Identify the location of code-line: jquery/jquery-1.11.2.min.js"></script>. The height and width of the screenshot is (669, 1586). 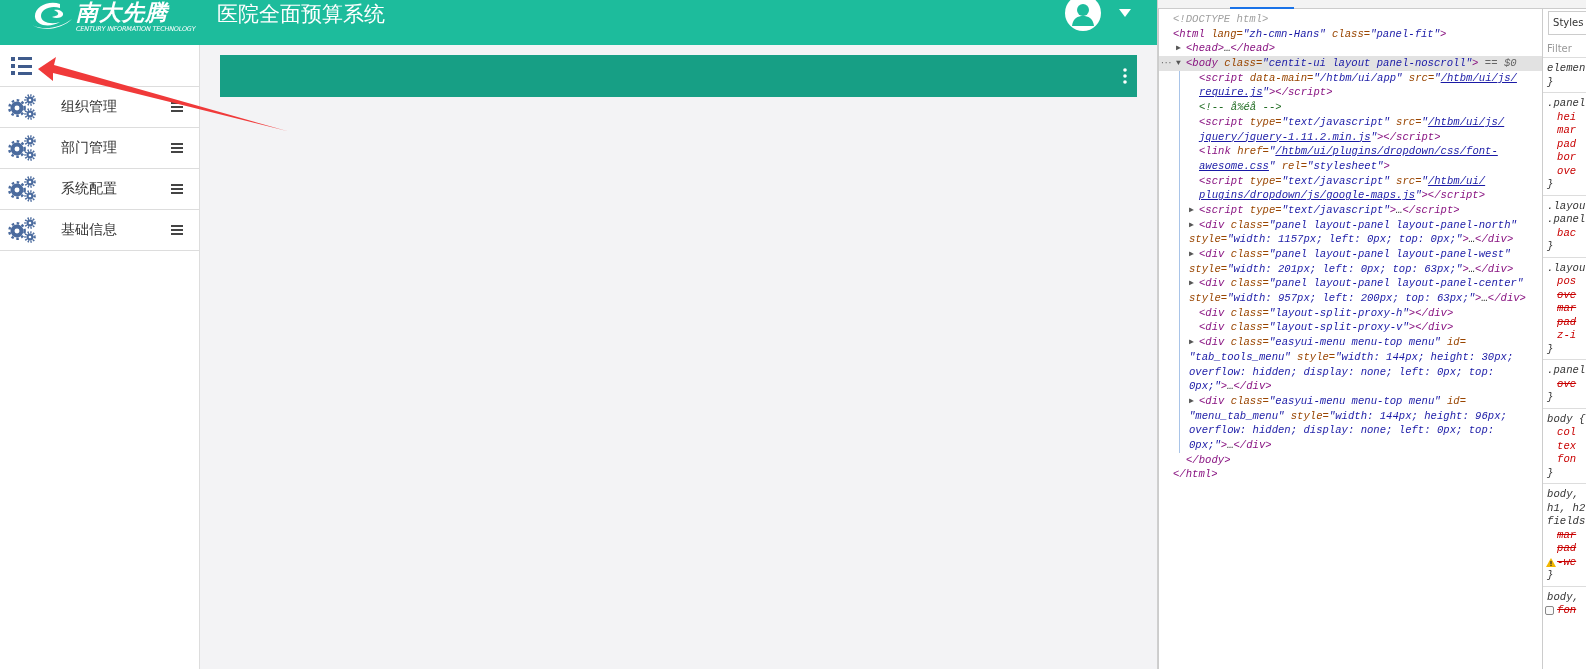
(1320, 136).